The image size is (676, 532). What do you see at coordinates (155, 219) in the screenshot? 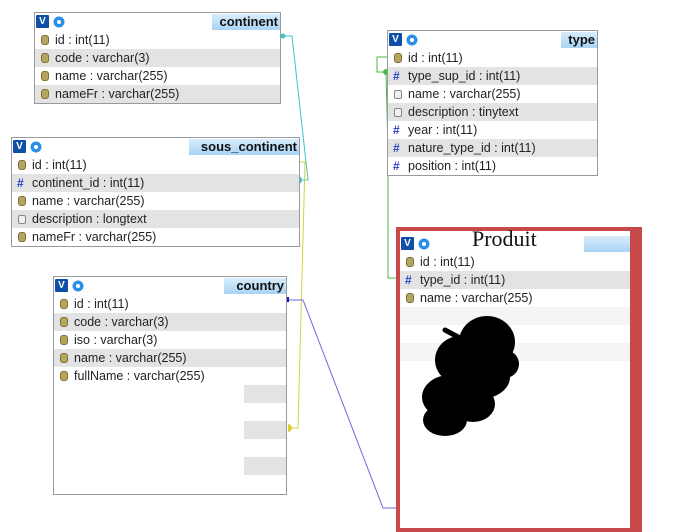
I see `table-row: description : longtext` at bounding box center [155, 219].